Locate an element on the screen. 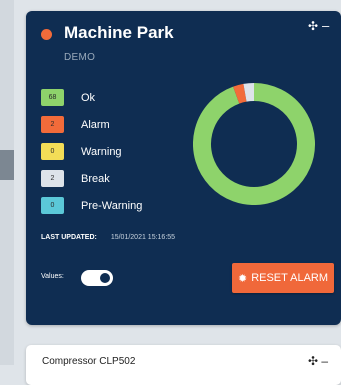 The height and width of the screenshot is (385, 341). donut-slice-break is located at coordinates (249, 92).